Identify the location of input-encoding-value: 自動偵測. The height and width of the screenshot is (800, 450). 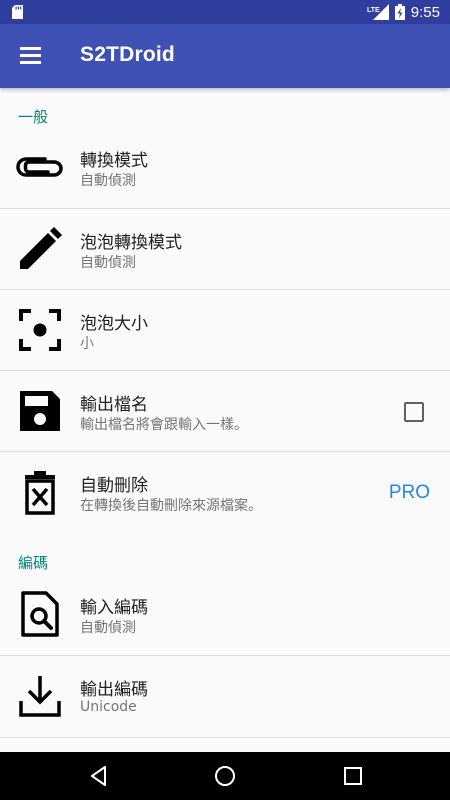
(108, 628).